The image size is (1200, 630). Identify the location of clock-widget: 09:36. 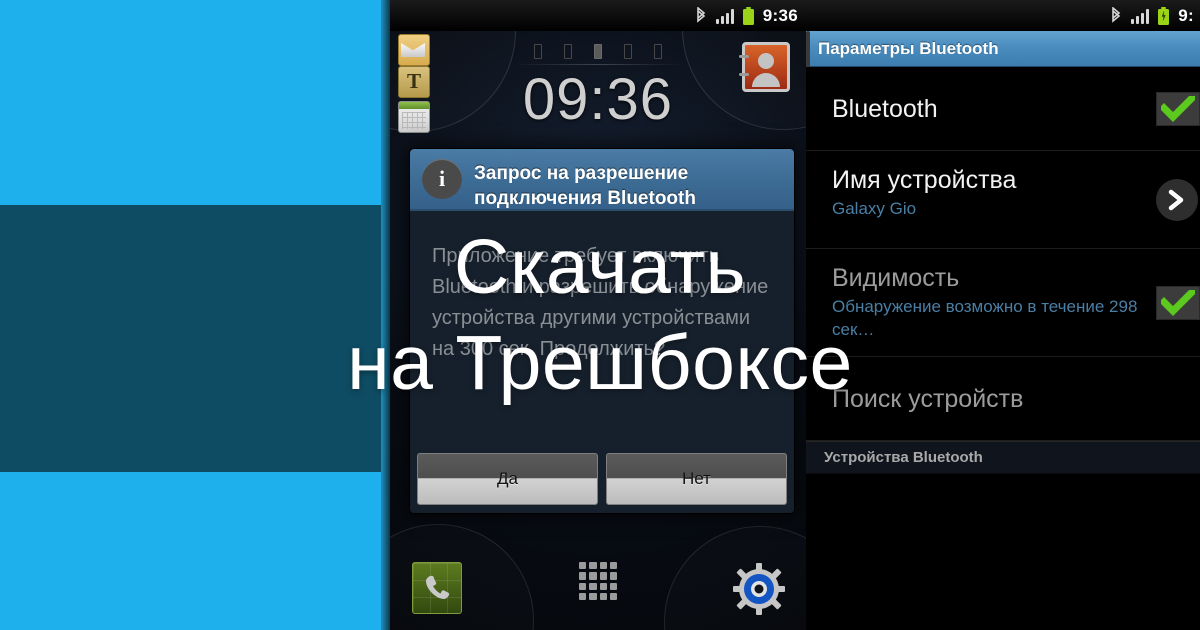
(598, 97).